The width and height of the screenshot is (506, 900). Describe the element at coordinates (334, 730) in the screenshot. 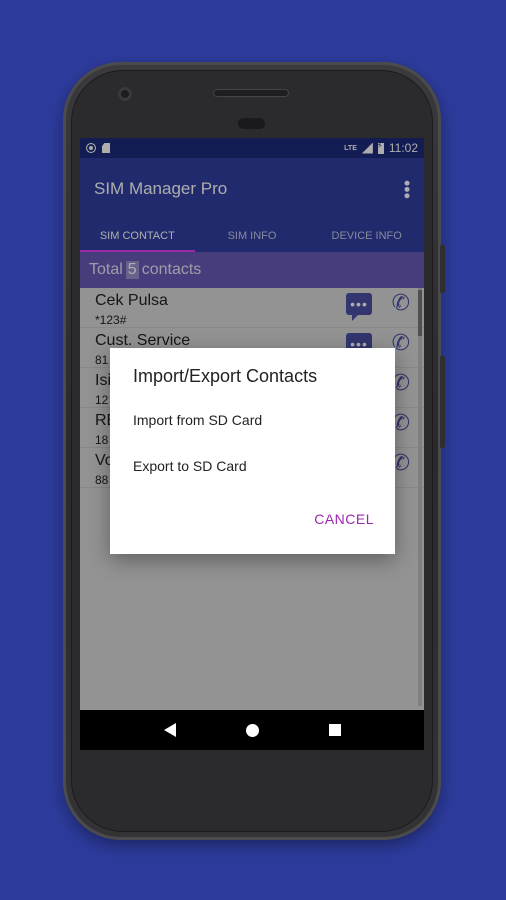

I see `recents-icon` at that location.